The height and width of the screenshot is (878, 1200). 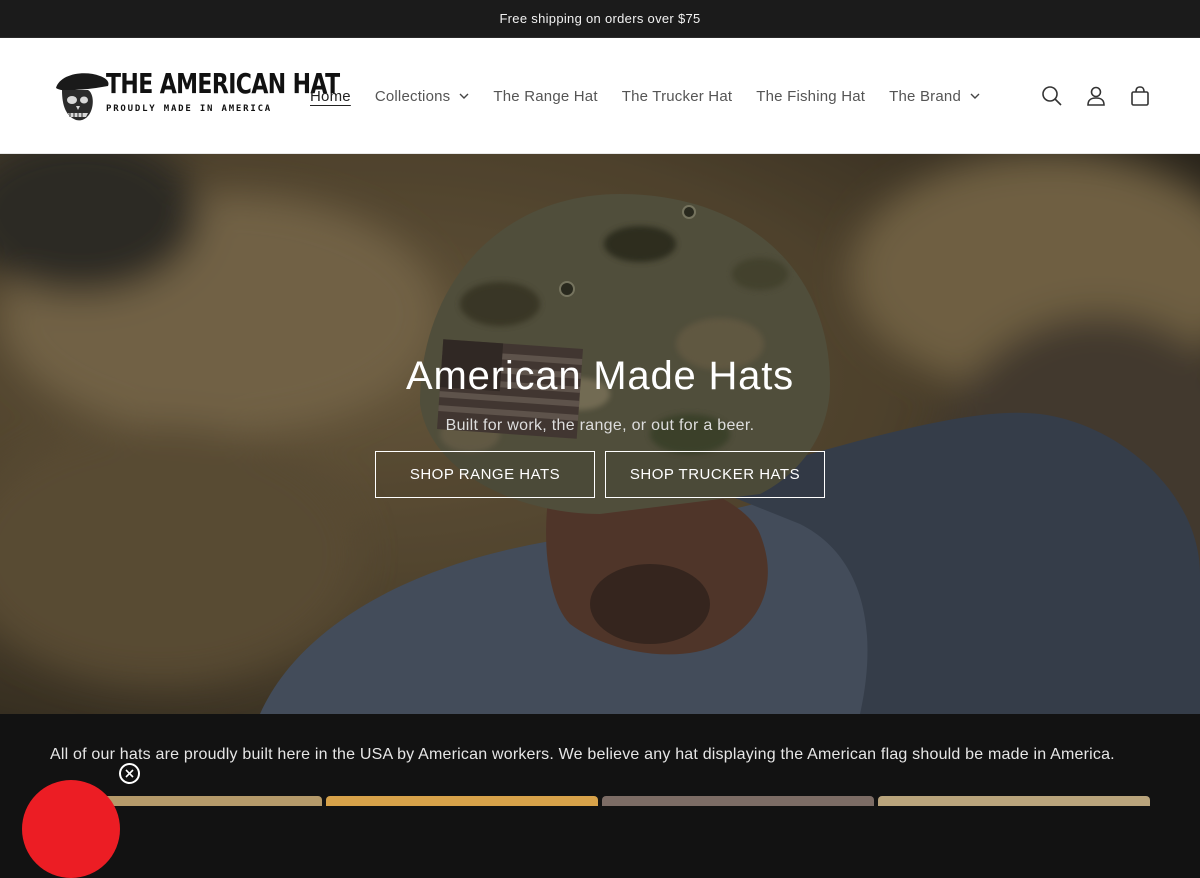 I want to click on announcement-bar: Free shipping on orders over $75, so click(x=600, y=19).